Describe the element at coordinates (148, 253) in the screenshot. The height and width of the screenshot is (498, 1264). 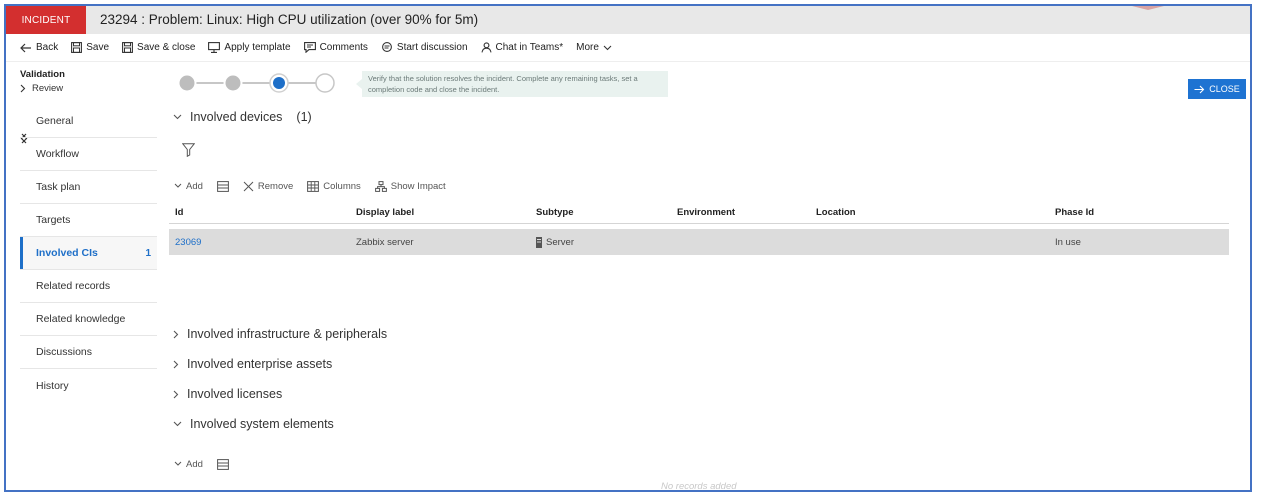
I see `involved-cis-count: 1` at that location.